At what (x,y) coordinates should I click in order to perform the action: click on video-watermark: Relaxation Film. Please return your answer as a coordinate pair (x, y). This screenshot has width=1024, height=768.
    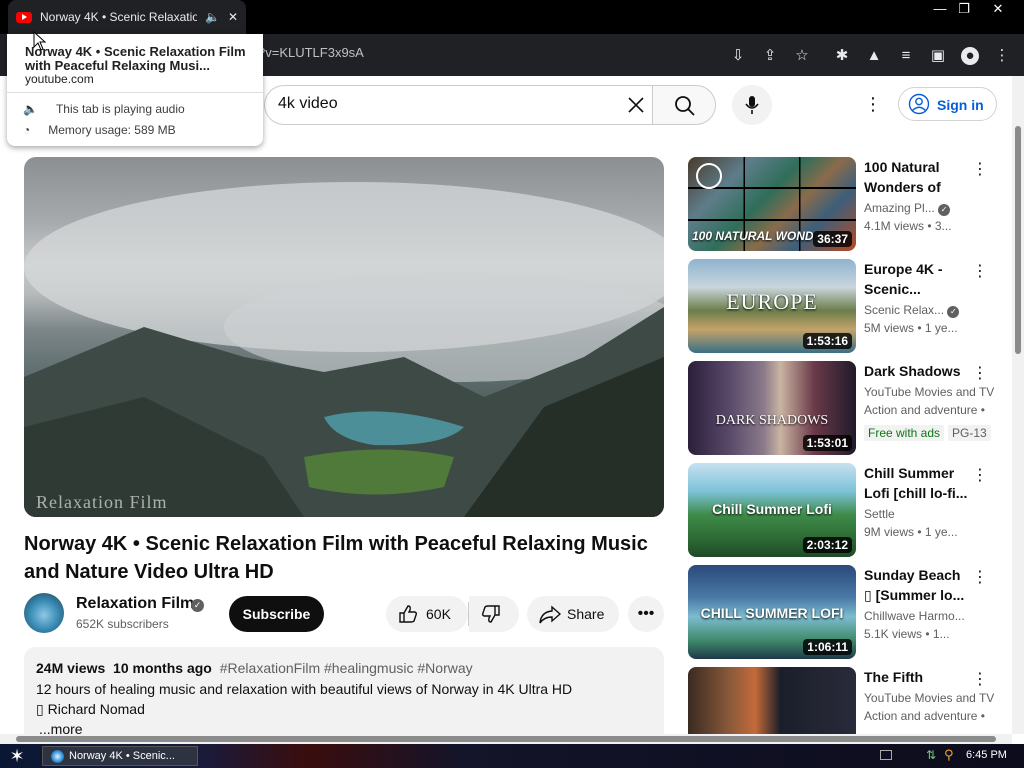
    Looking at the image, I should click on (102, 502).